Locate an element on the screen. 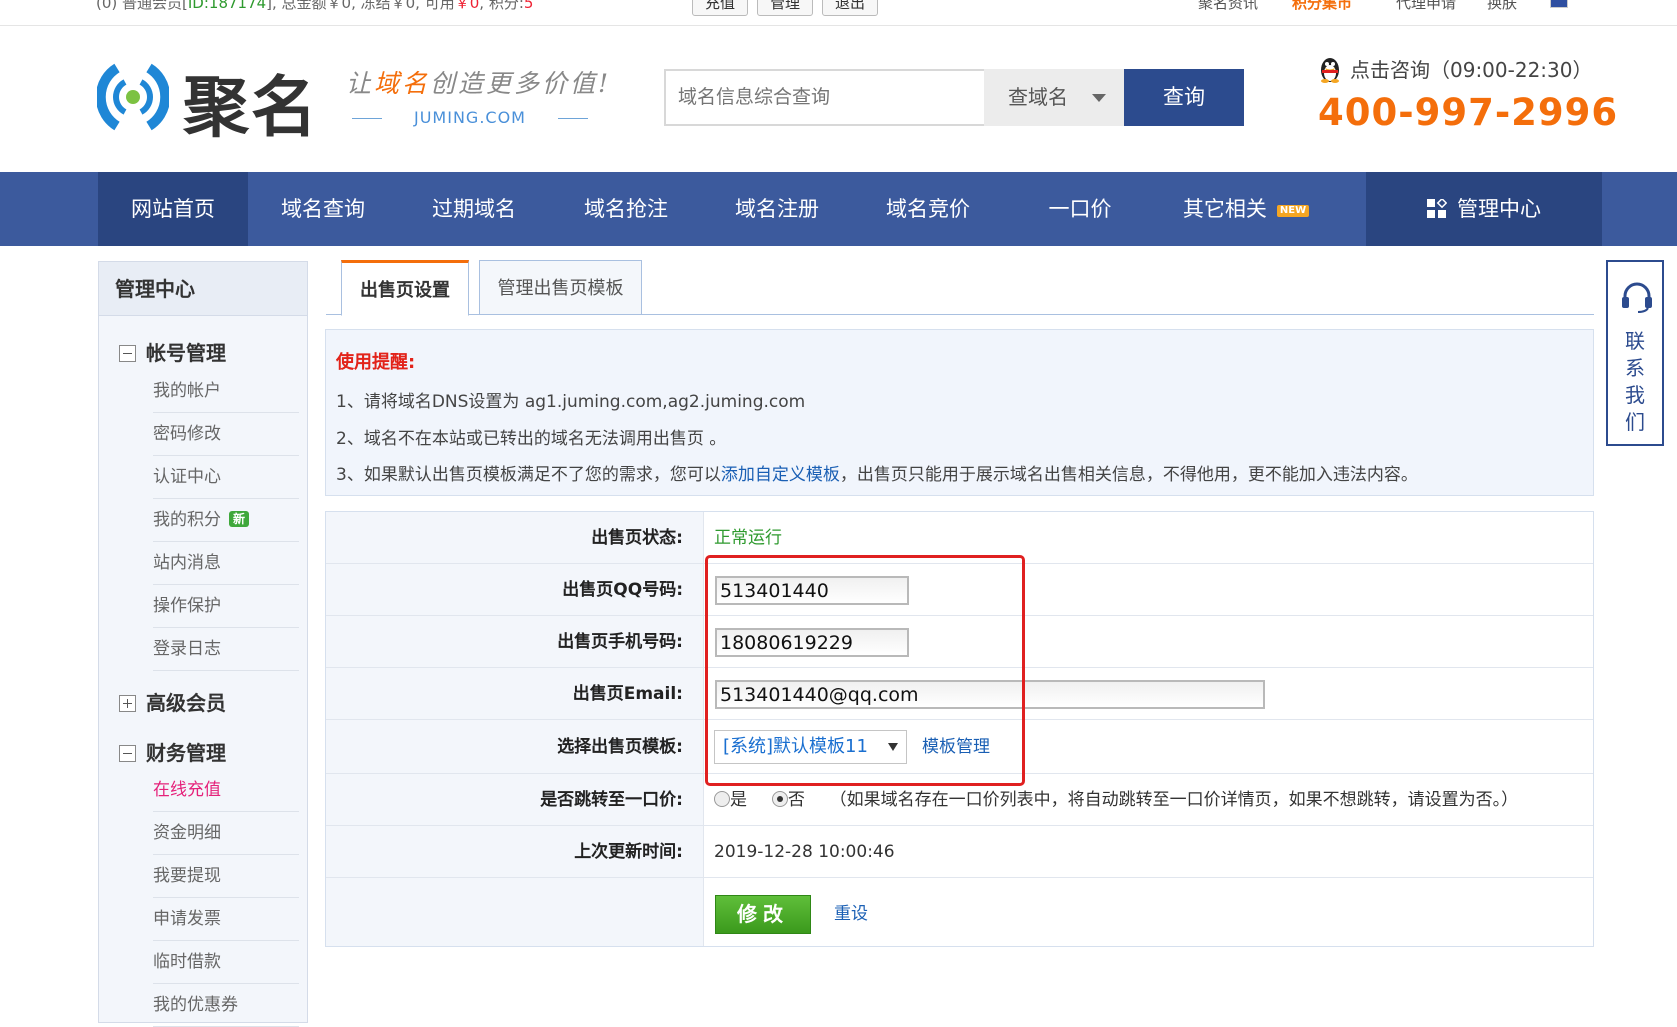 The height and width of the screenshot is (1027, 1677). search-bar: 查域名 查询 is located at coordinates (954, 97).